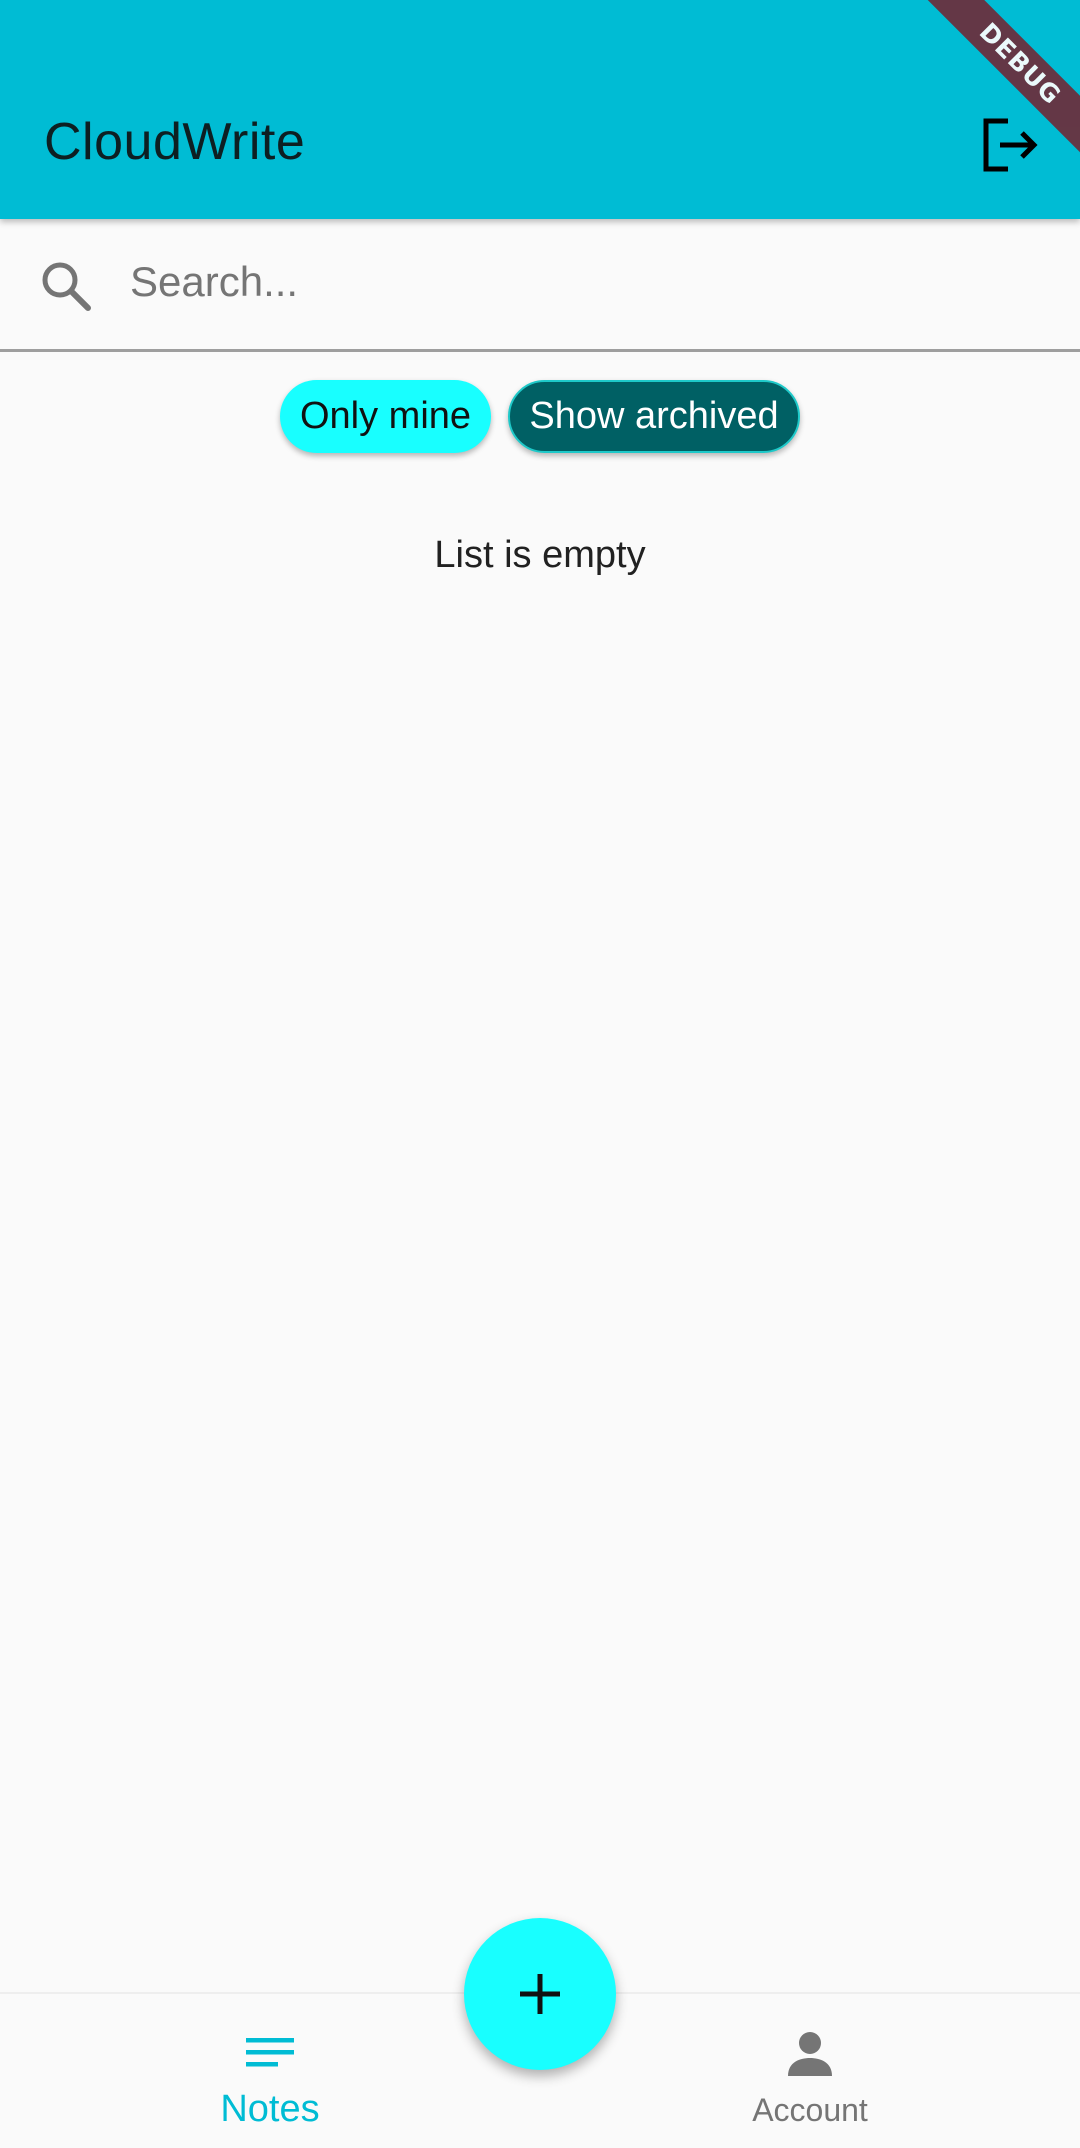 The width and height of the screenshot is (1080, 2148). I want to click on logout-icon, so click(1010, 145).